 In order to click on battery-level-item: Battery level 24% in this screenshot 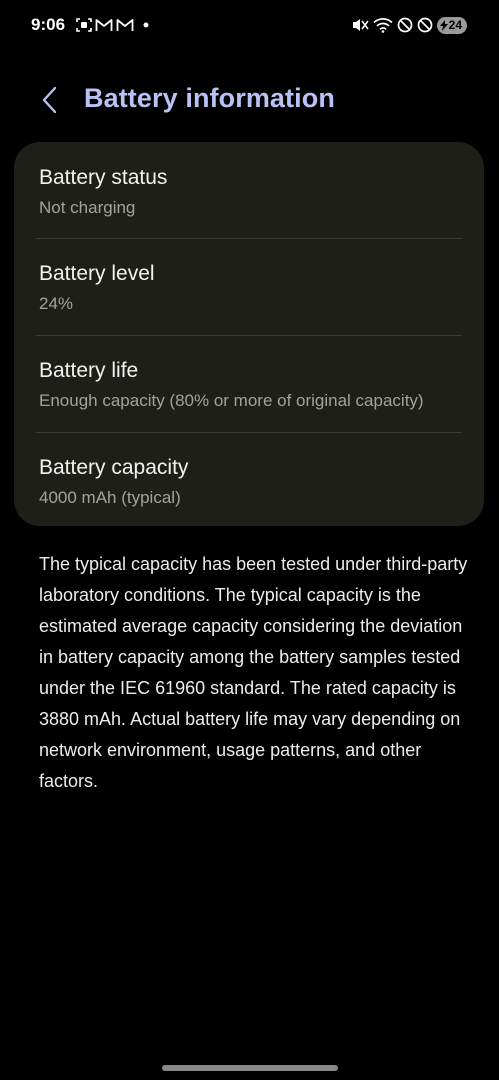, I will do `click(250, 286)`.